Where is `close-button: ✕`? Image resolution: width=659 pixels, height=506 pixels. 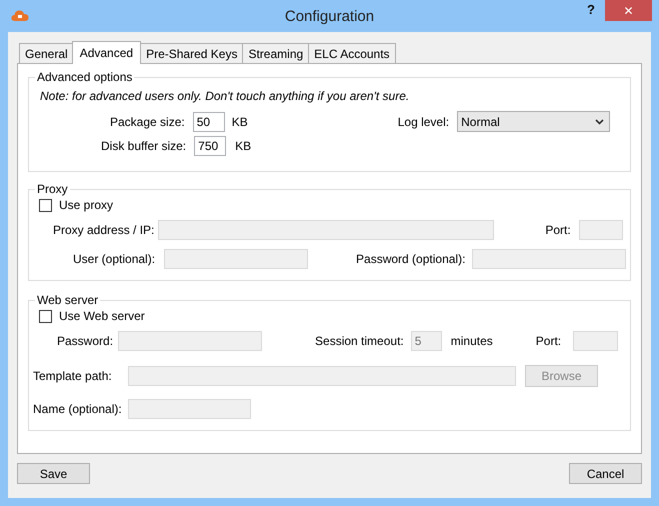 close-button: ✕ is located at coordinates (628, 10).